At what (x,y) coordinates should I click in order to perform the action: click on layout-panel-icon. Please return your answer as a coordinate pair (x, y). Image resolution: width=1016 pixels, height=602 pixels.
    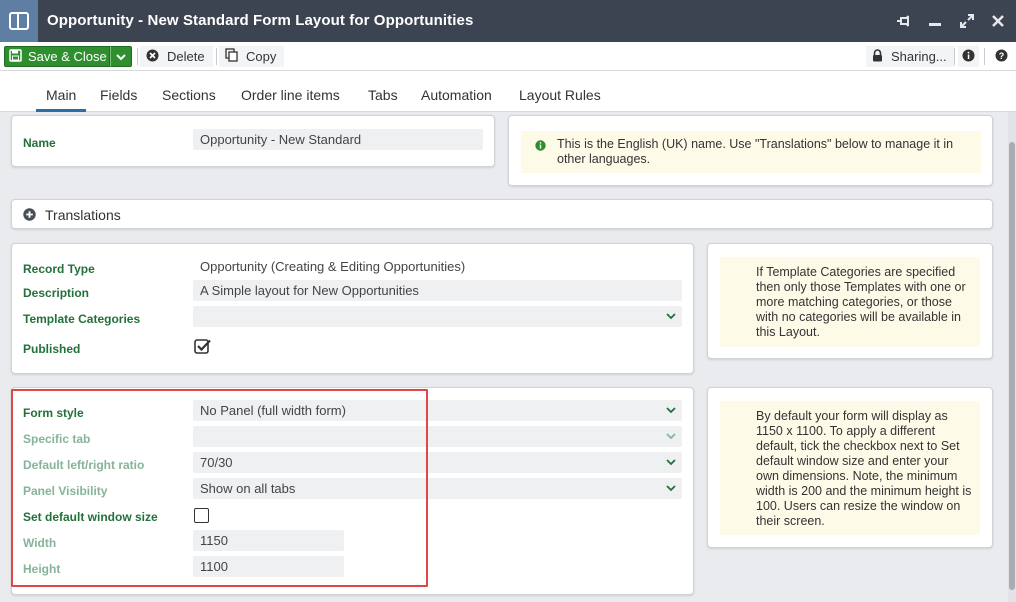
    Looking at the image, I should click on (19, 21).